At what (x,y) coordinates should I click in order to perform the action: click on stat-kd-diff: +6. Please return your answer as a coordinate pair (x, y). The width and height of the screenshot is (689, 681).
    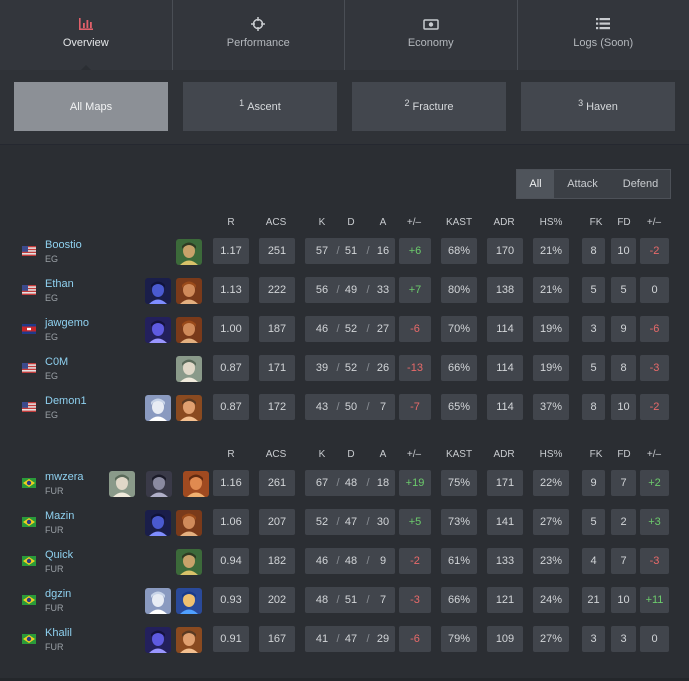
    Looking at the image, I should click on (415, 251).